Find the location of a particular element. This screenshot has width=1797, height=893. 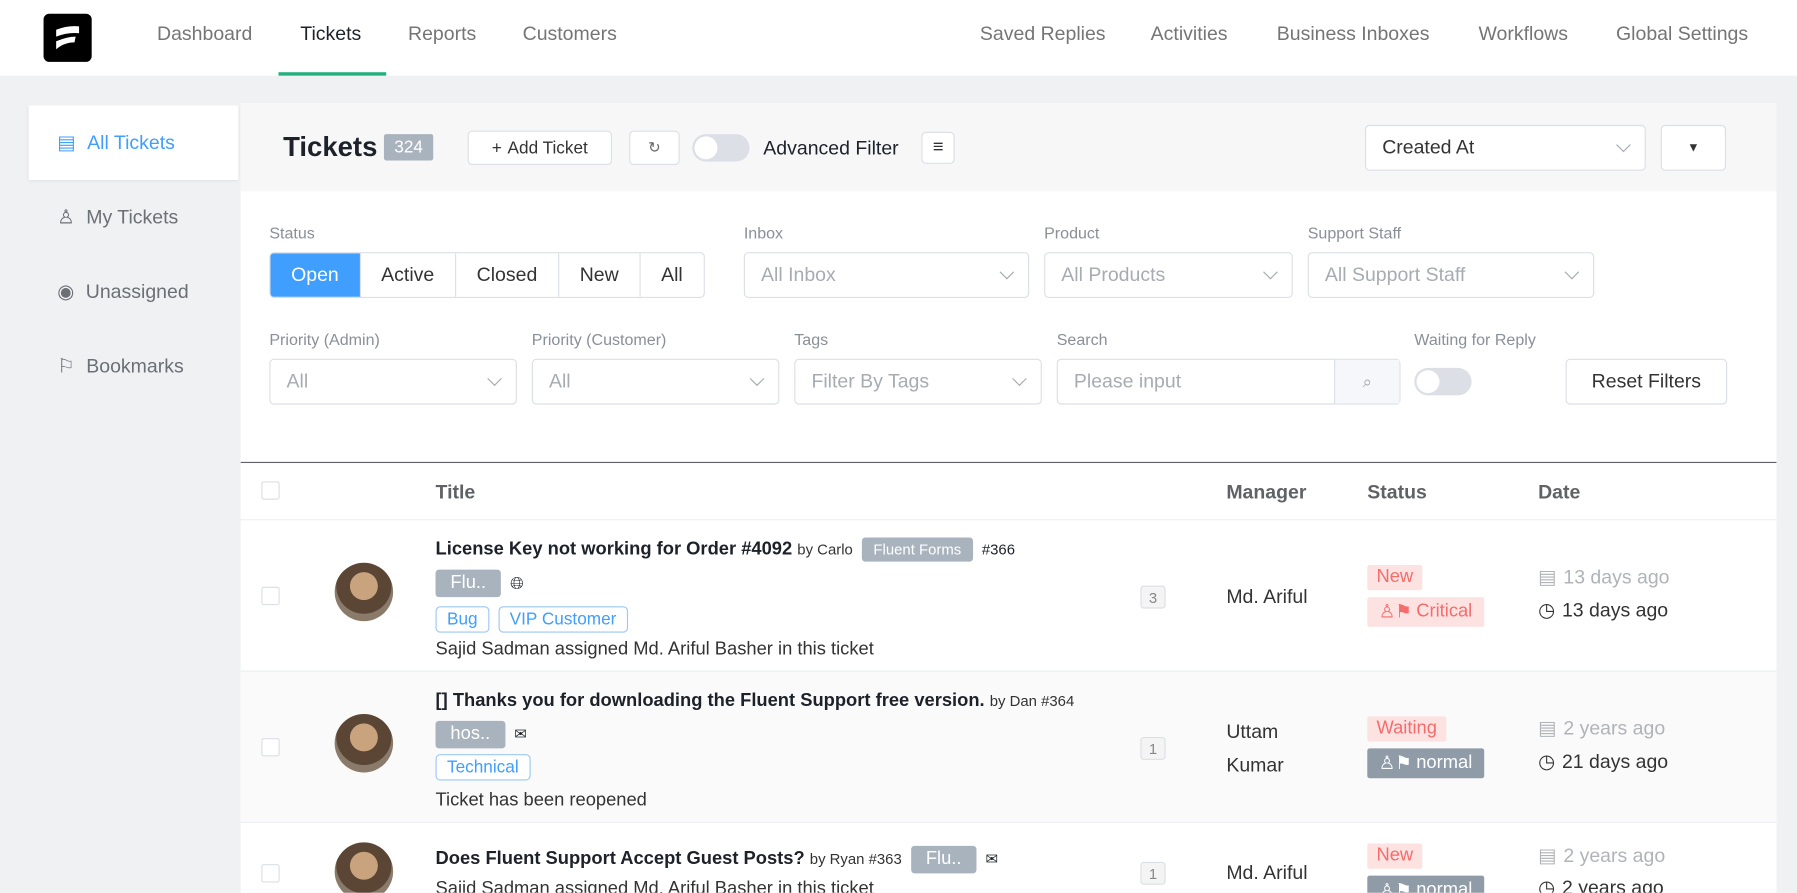

inbox-label: Inbox is located at coordinates (763, 232).